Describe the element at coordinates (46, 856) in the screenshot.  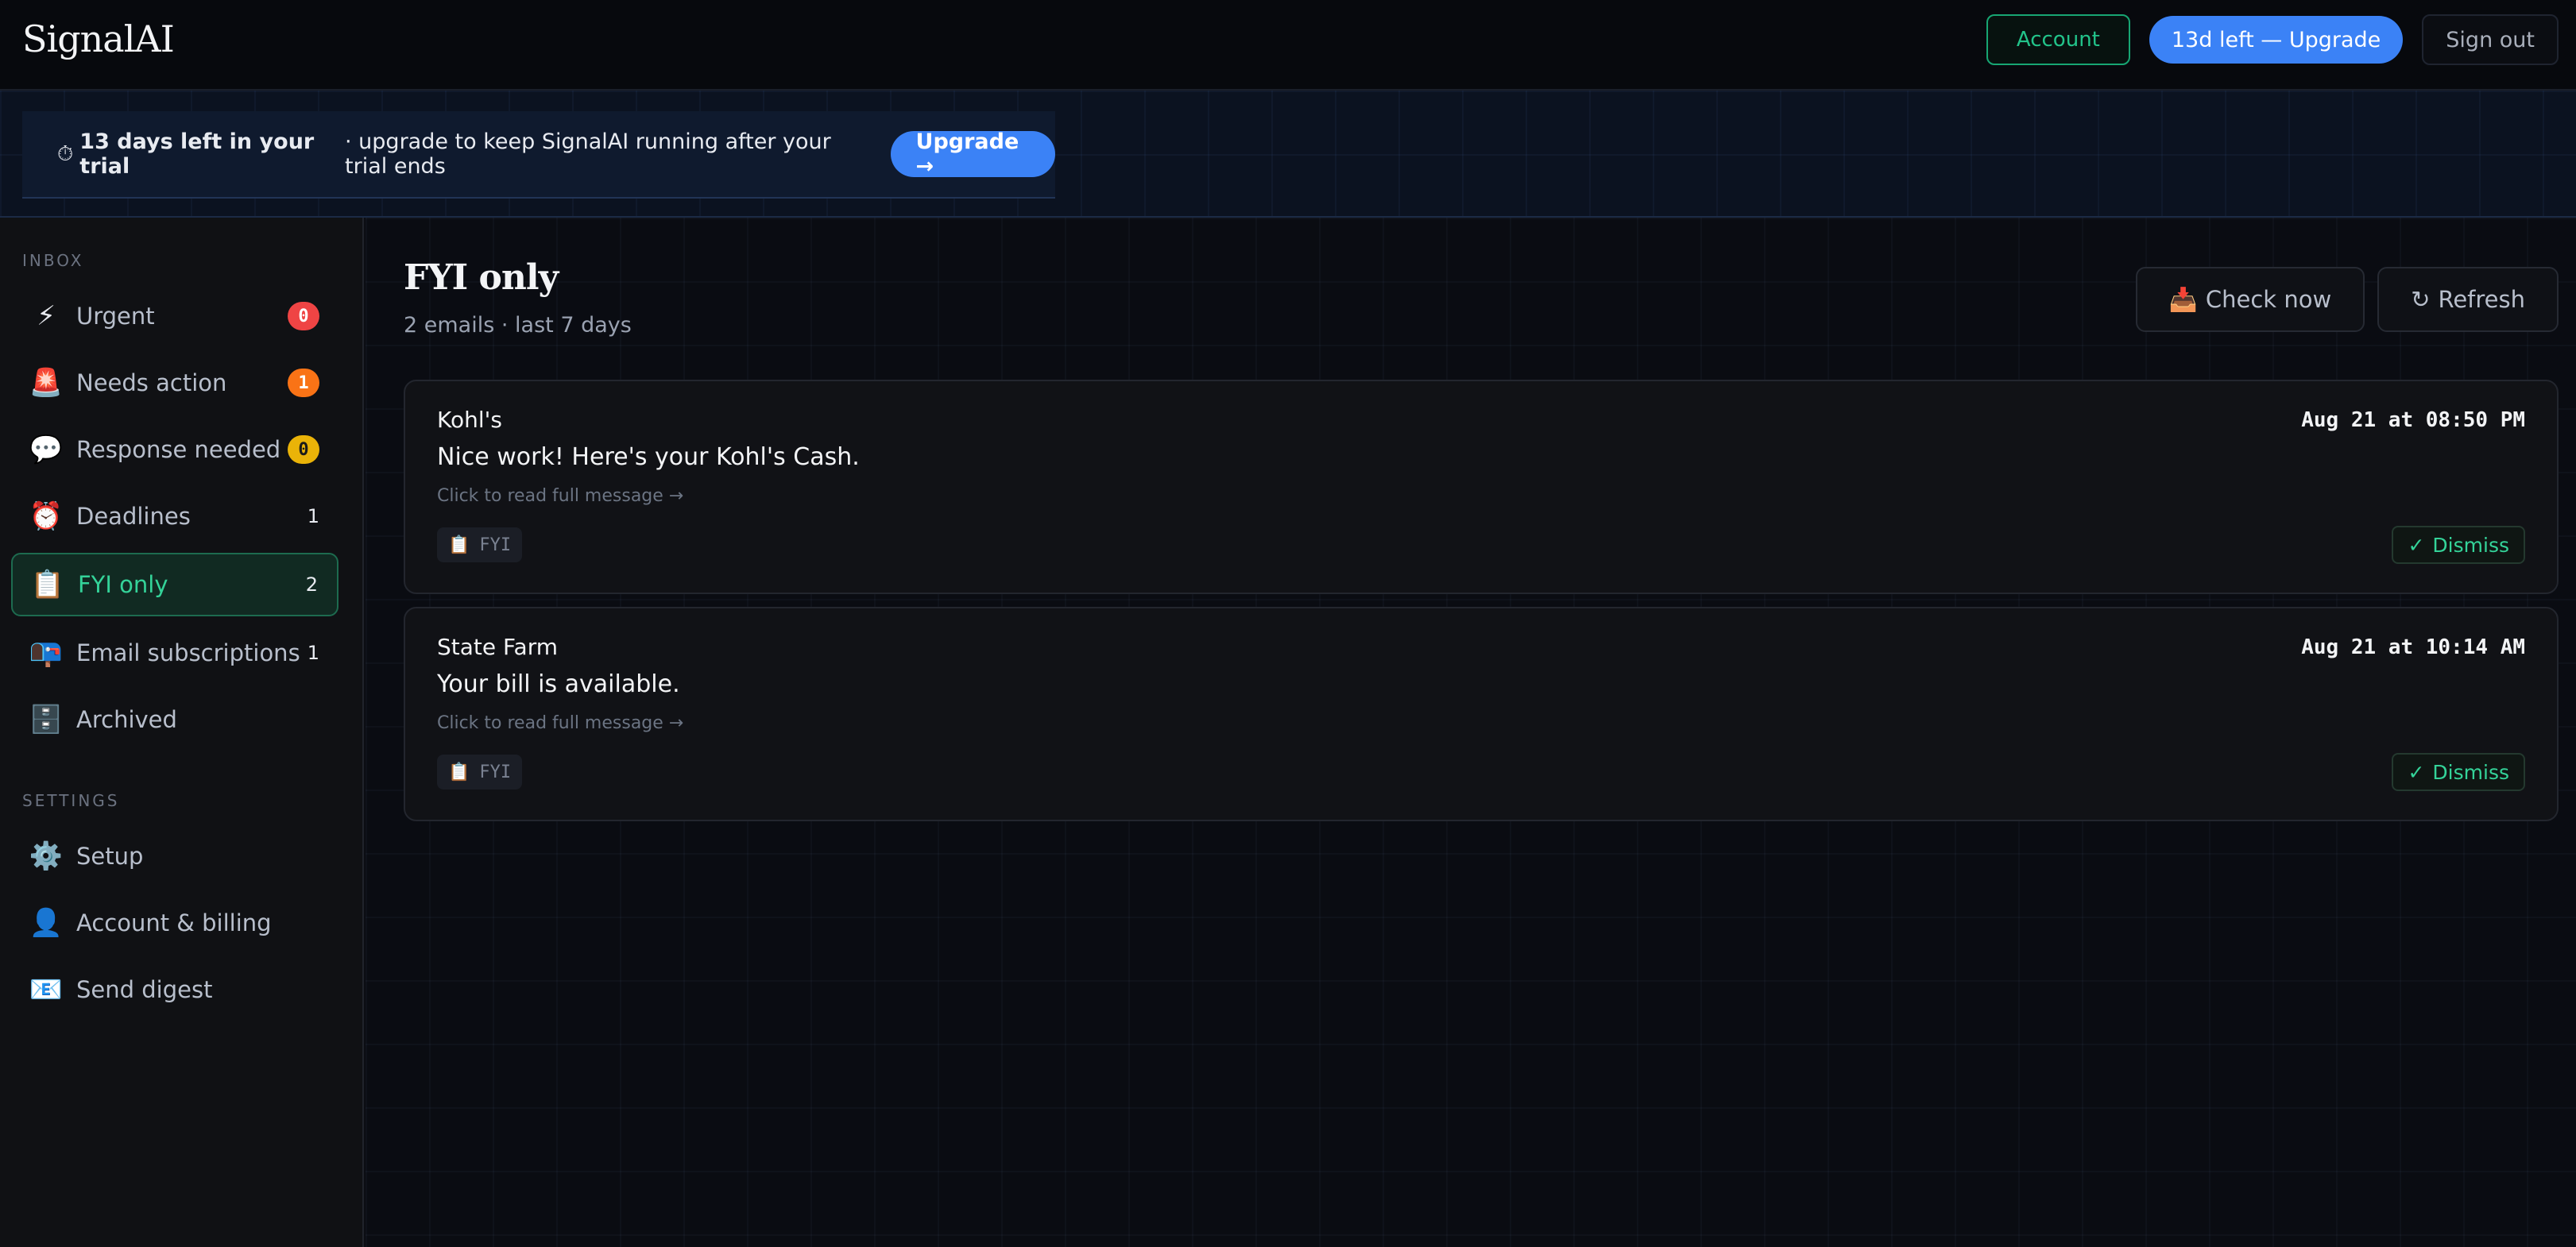
I see `gear-icon: ⚙️` at that location.